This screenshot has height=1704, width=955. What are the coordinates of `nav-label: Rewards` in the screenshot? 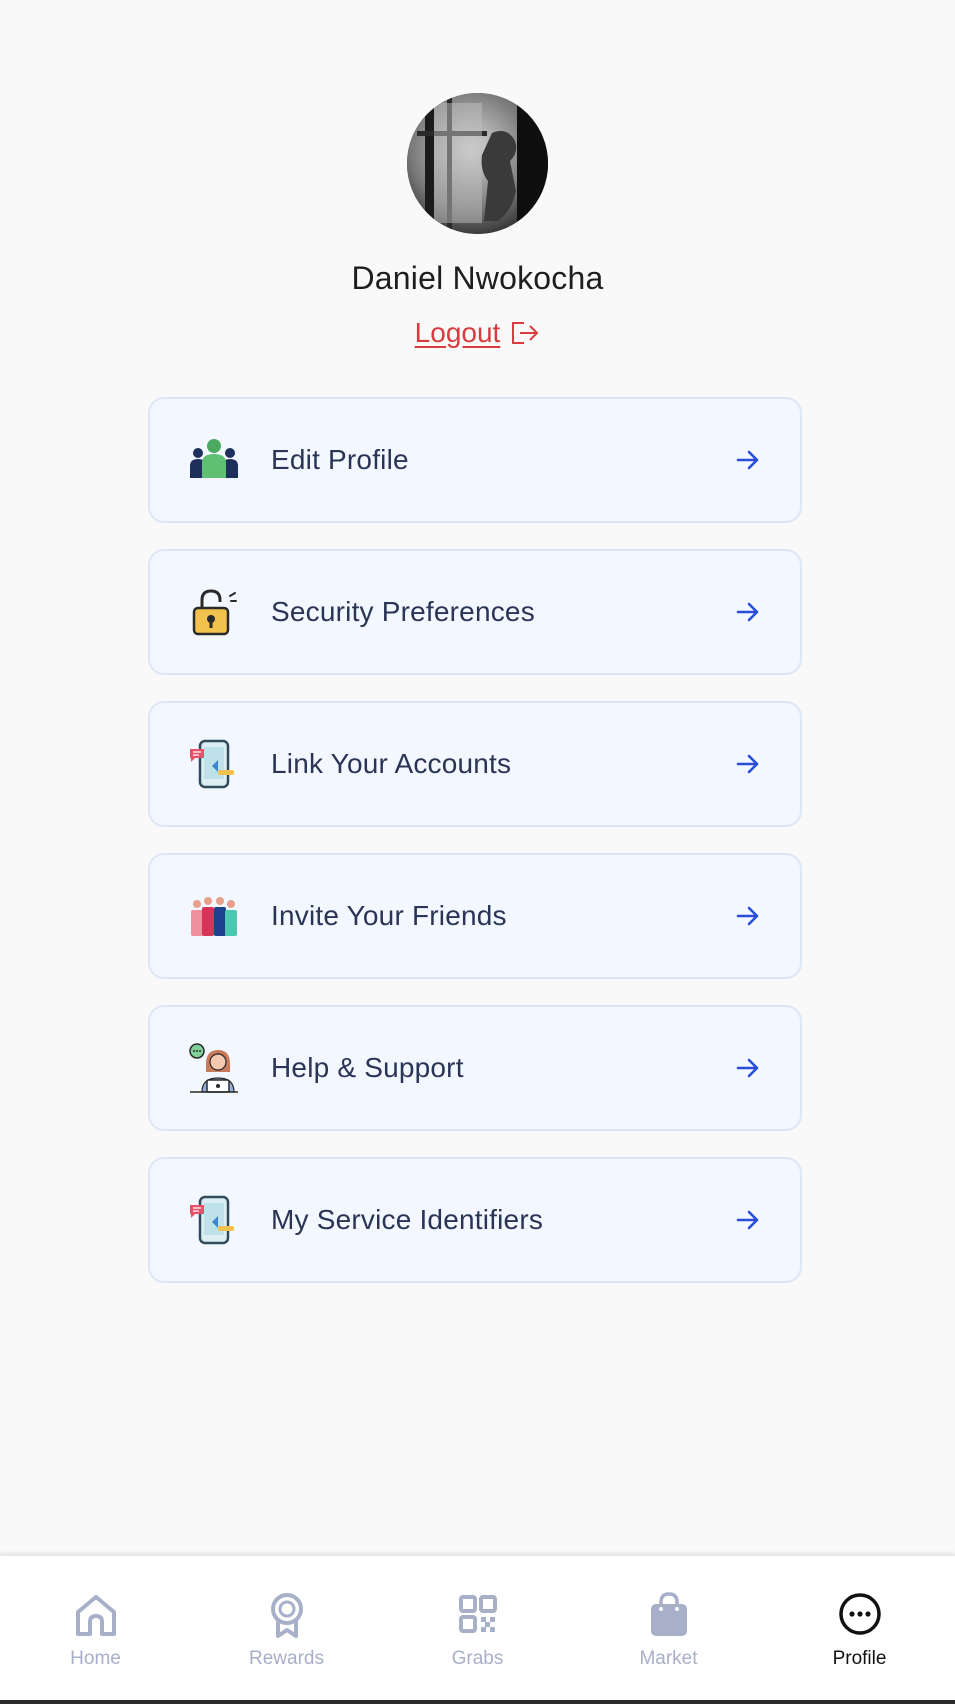 It's located at (286, 1658).